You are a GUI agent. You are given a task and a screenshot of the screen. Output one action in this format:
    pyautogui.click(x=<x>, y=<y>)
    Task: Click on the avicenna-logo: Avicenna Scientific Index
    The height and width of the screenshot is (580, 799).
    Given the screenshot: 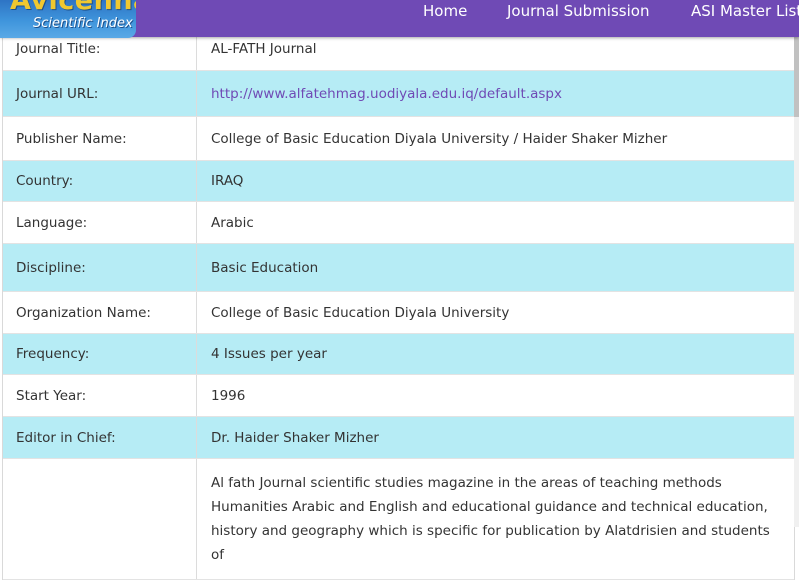 What is the action you would take?
    pyautogui.click(x=68, y=19)
    